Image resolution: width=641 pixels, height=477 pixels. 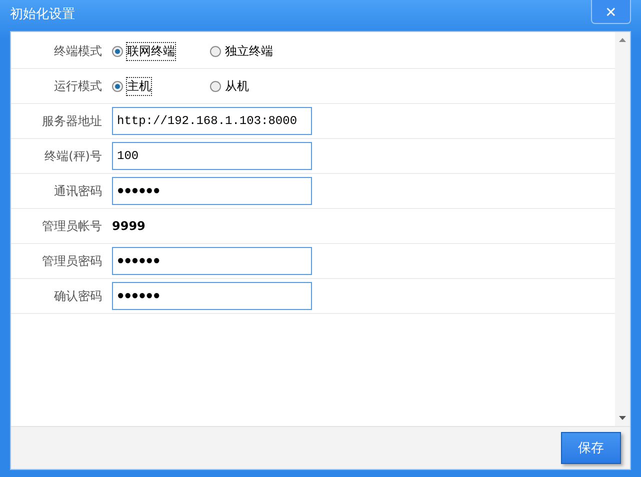 What do you see at coordinates (212, 156) in the screenshot?
I see `input-field: 100` at bounding box center [212, 156].